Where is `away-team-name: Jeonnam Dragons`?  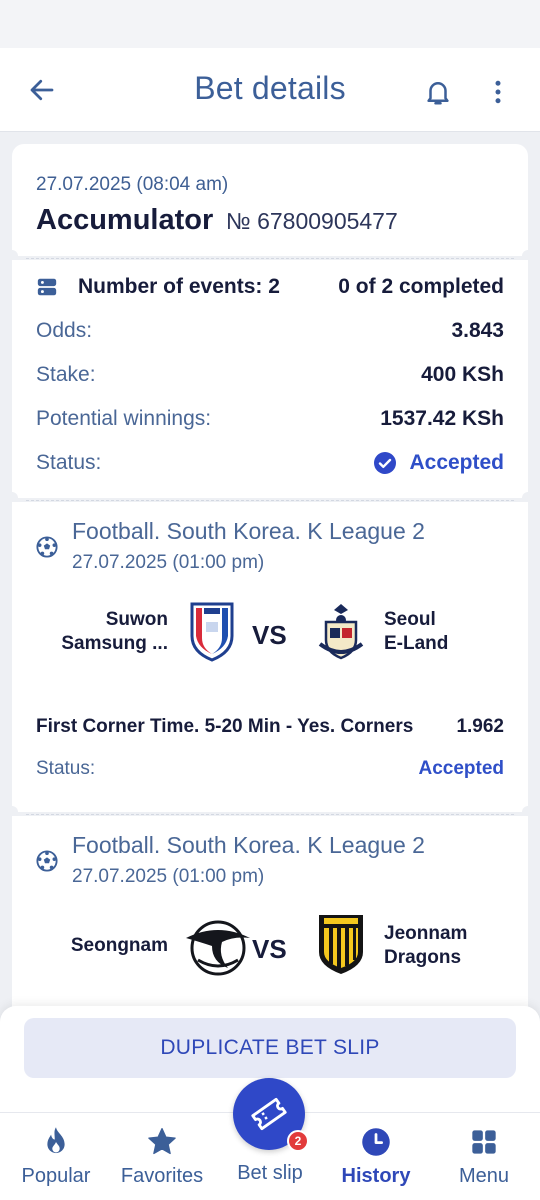
away-team-name: Jeonnam Dragons is located at coordinates (444, 946).